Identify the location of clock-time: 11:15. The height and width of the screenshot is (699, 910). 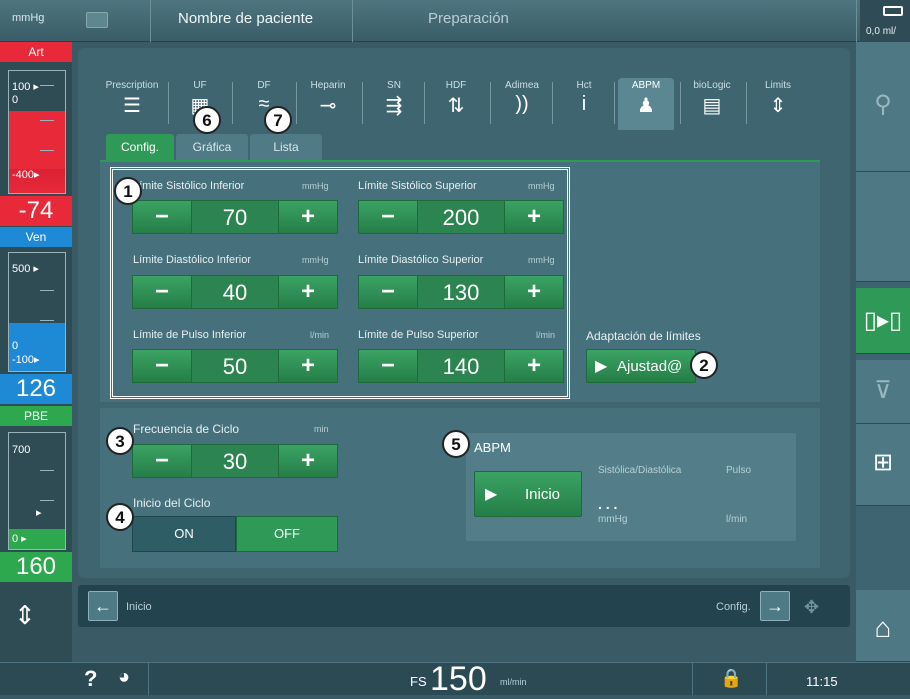
(822, 681).